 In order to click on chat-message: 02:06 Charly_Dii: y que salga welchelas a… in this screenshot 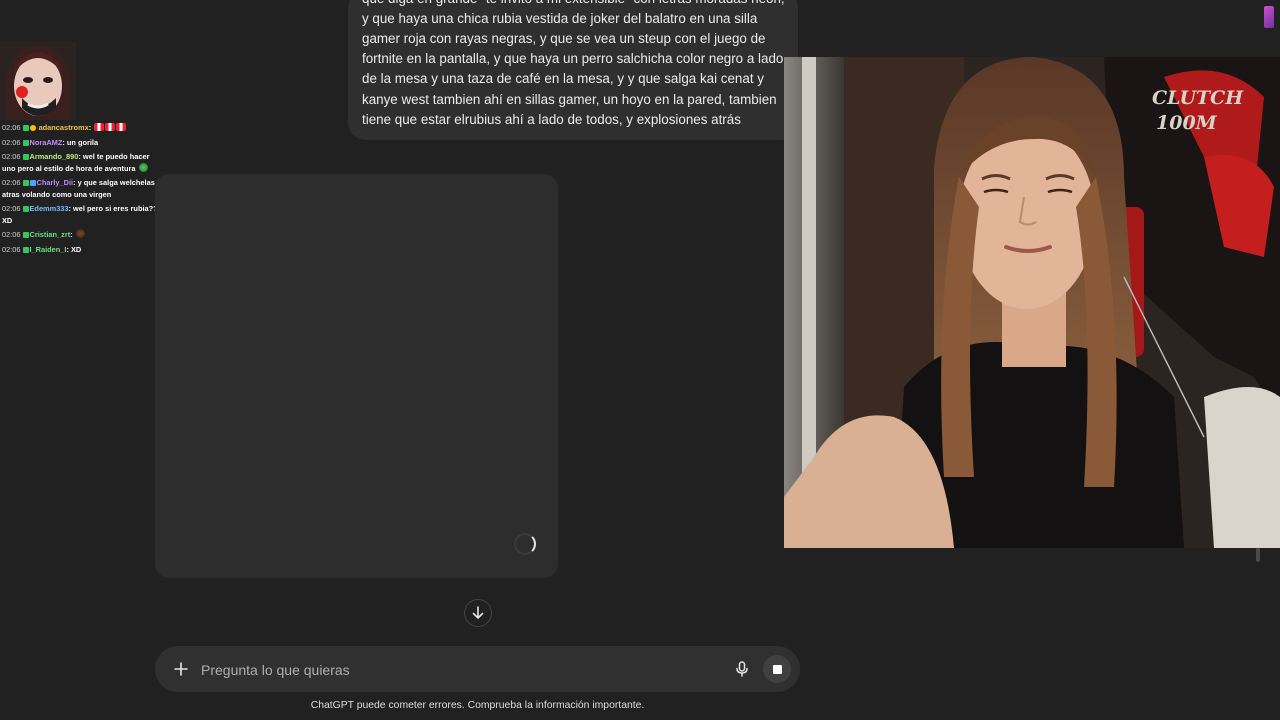, I will do `click(78, 188)`.